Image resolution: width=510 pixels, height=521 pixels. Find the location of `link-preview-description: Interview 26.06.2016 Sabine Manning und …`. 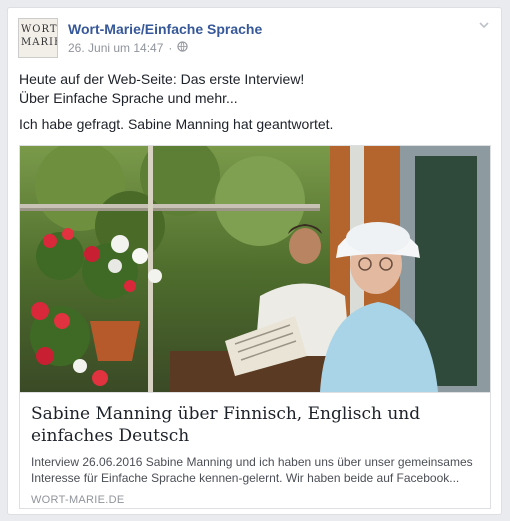

link-preview-description: Interview 26.06.2016 Sabine Manning und … is located at coordinates (252, 470).